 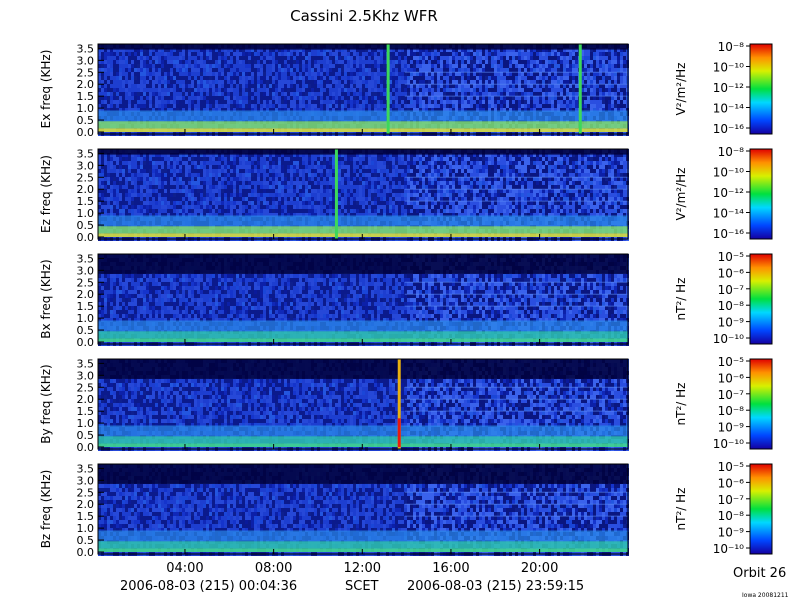 I want to click on x-tick-label: 04:00, so click(x=184, y=568).